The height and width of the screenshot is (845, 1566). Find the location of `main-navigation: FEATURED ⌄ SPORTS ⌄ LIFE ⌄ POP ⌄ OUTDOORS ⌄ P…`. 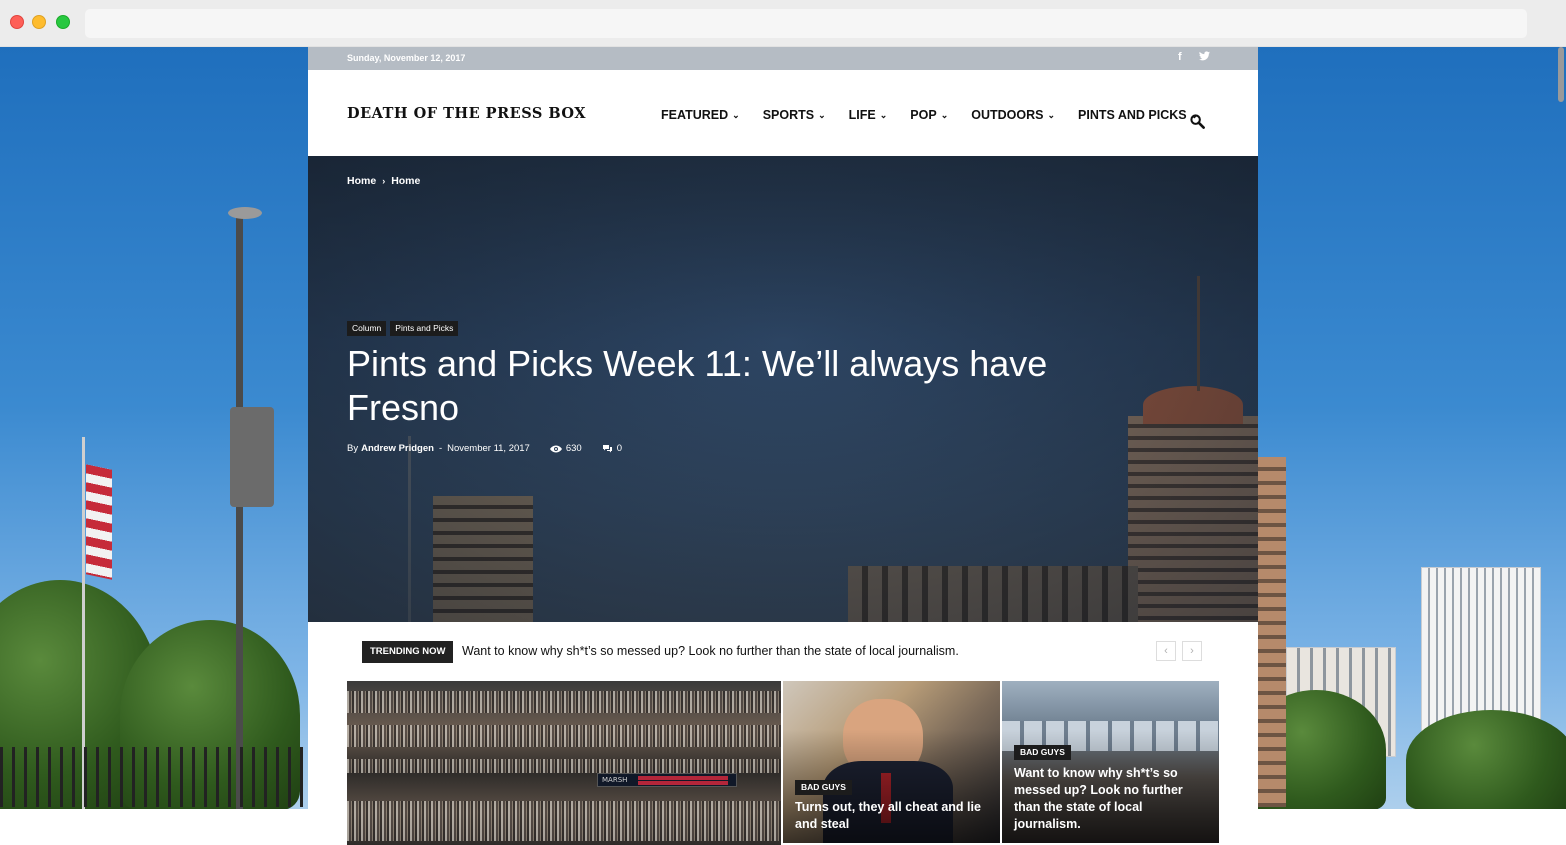

main-navigation: FEATURED ⌄ SPORTS ⌄ LIFE ⌄ POP ⌄ OUTDOORS ⌄ P… is located at coordinates (941, 115).